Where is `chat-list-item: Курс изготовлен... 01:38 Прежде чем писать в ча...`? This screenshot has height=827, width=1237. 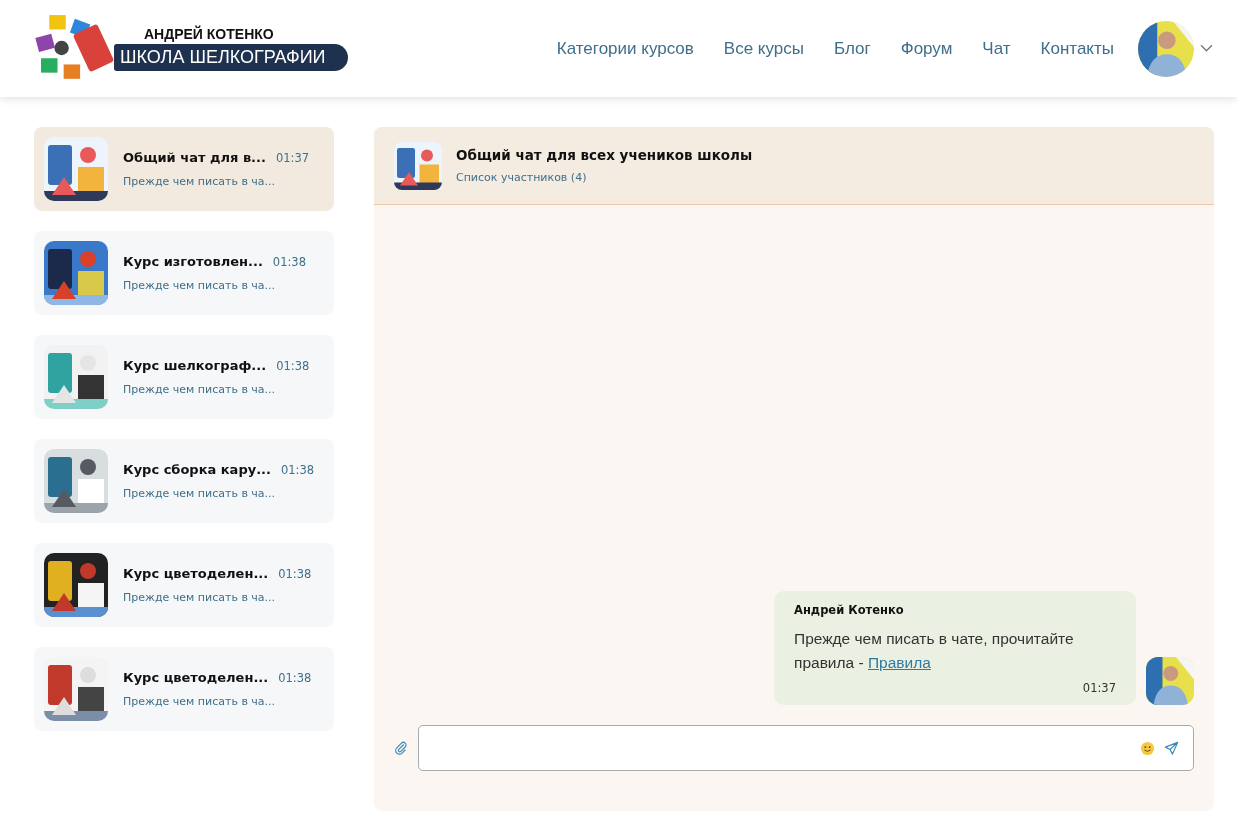 chat-list-item: Курс изготовлен... 01:38 Прежде чем писать в ча... is located at coordinates (184, 273).